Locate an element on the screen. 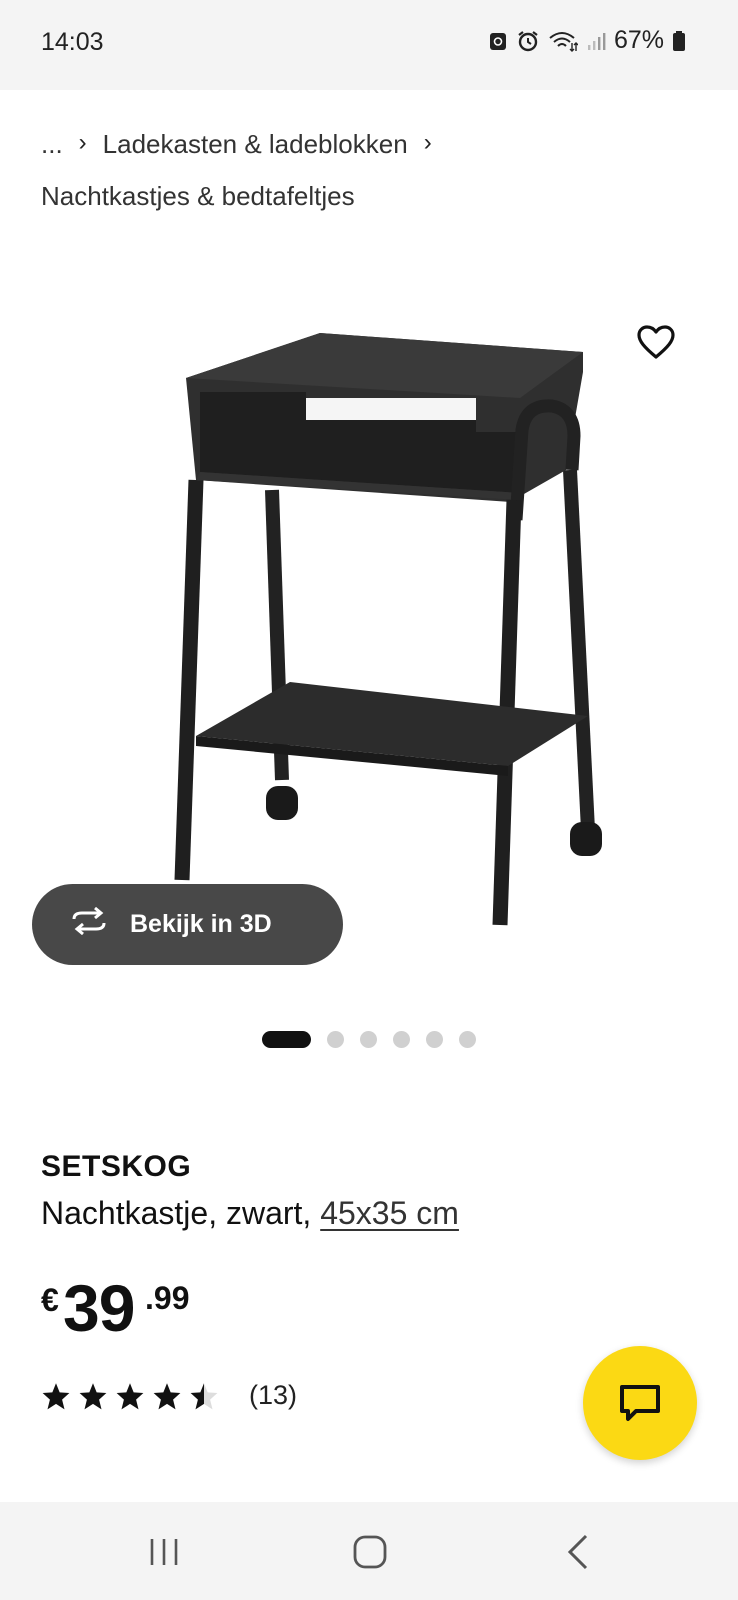 Image resolution: width=738 pixels, height=1600 pixels. status-icons: 67% is located at coordinates (587, 40).